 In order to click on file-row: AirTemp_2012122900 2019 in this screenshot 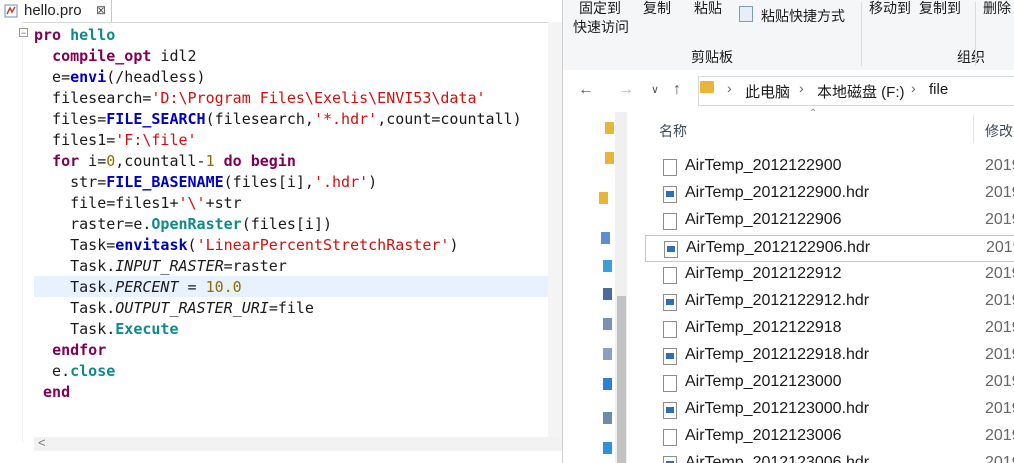, I will do `click(829, 167)`.